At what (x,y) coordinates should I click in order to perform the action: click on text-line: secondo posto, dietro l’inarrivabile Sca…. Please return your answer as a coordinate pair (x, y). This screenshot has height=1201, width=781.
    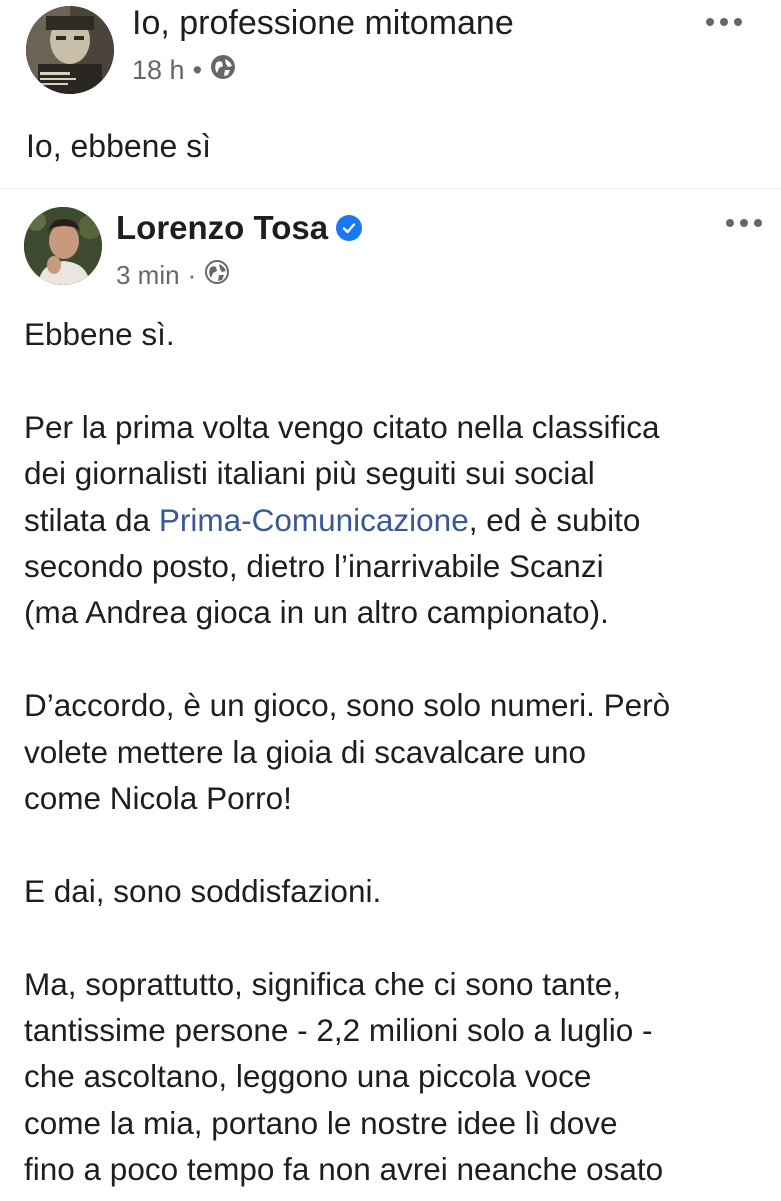
    Looking at the image, I should click on (314, 566).